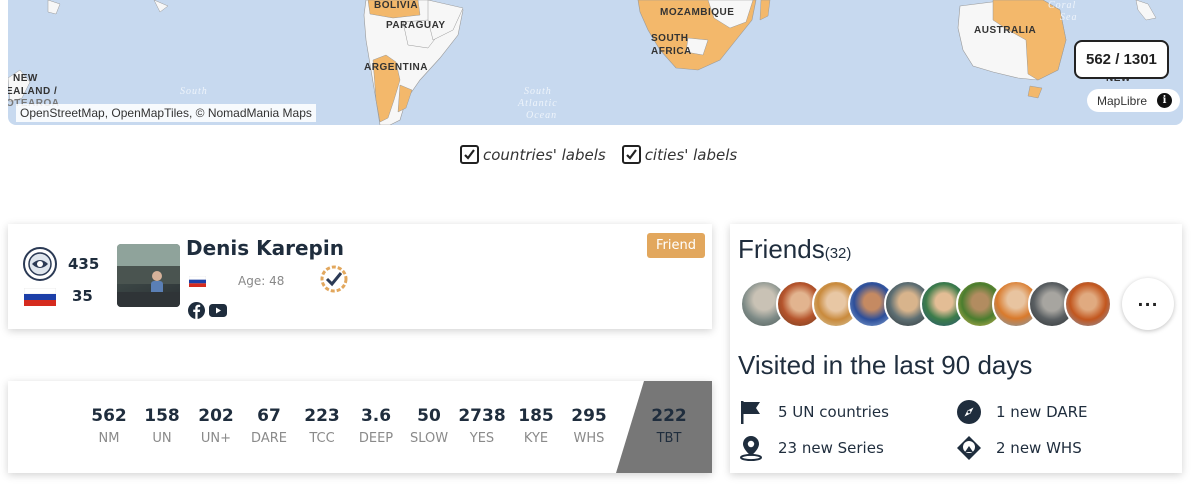  What do you see at coordinates (969, 412) in the screenshot?
I see `compass-icon` at bounding box center [969, 412].